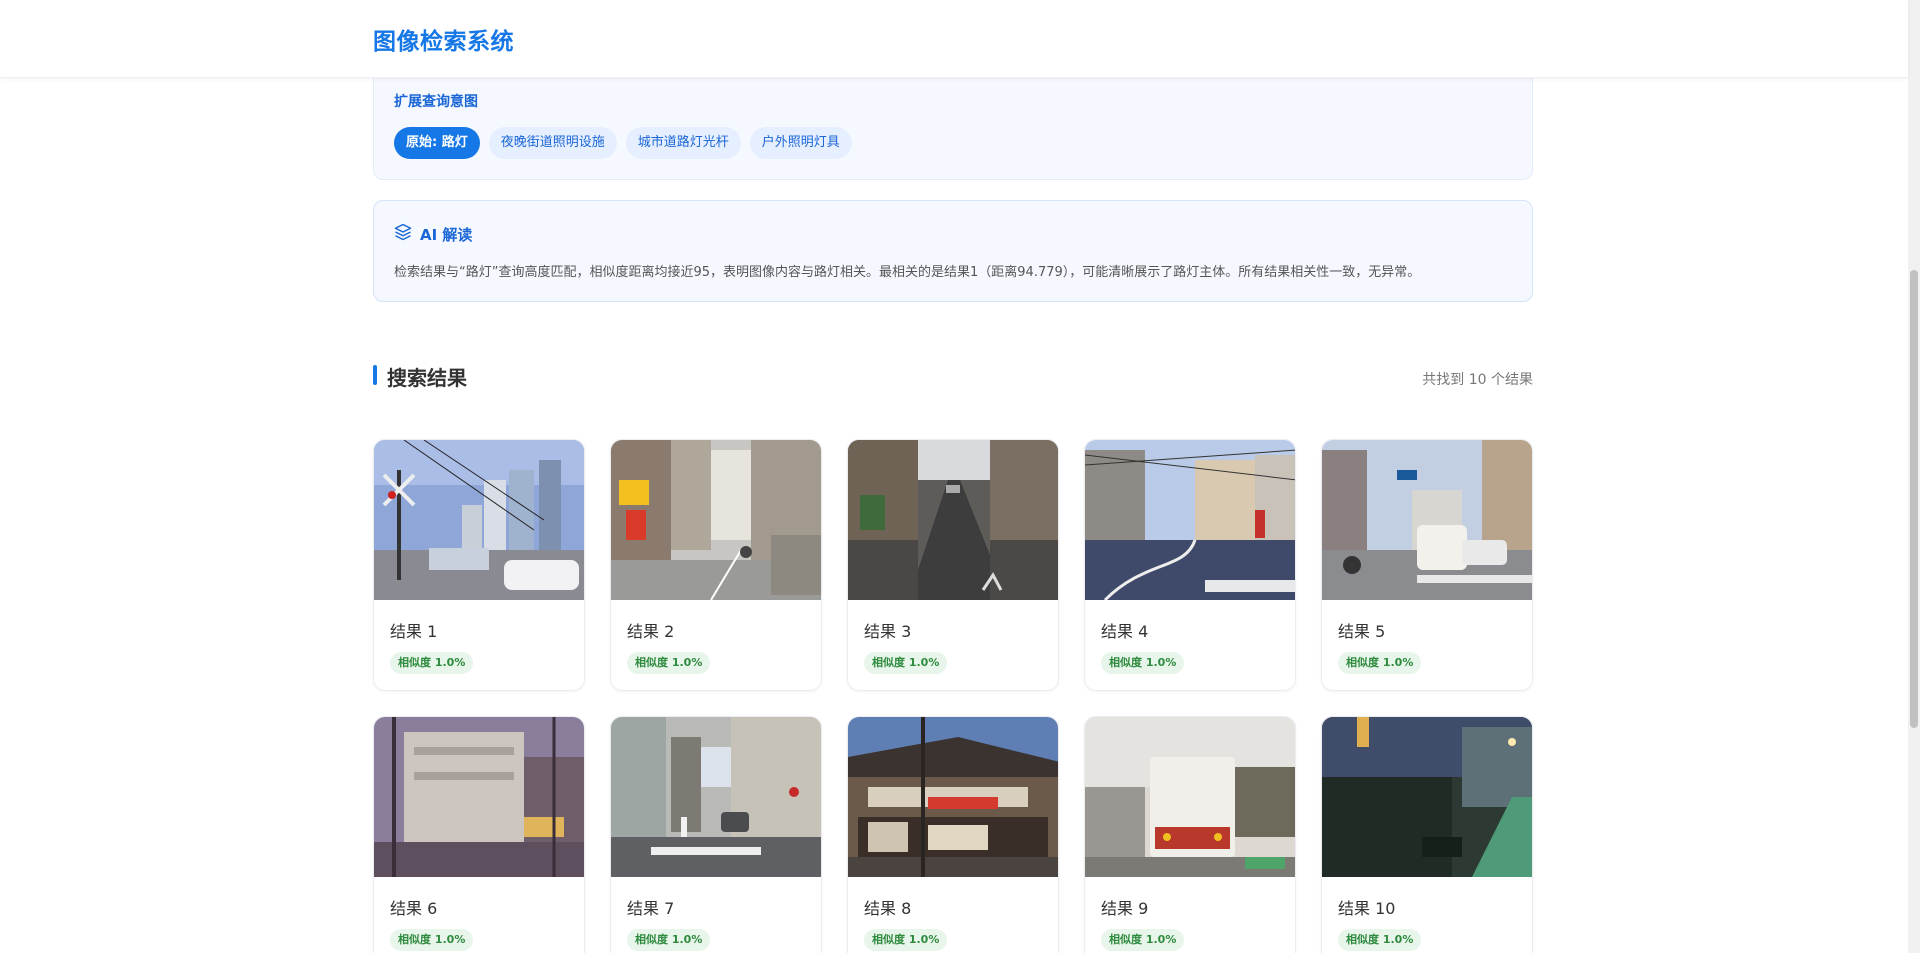  What do you see at coordinates (683, 143) in the screenshot?
I see `intent-chip-city-road-light-pole: 城市道路灯光杆` at bounding box center [683, 143].